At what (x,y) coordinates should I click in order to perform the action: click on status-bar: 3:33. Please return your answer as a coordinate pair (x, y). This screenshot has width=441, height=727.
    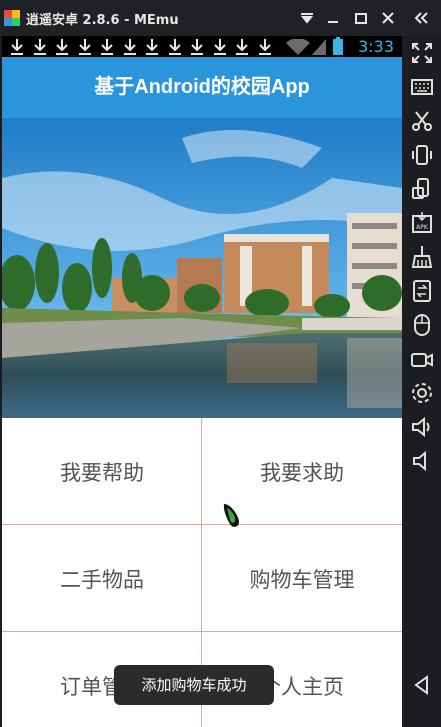
    Looking at the image, I should click on (202, 46).